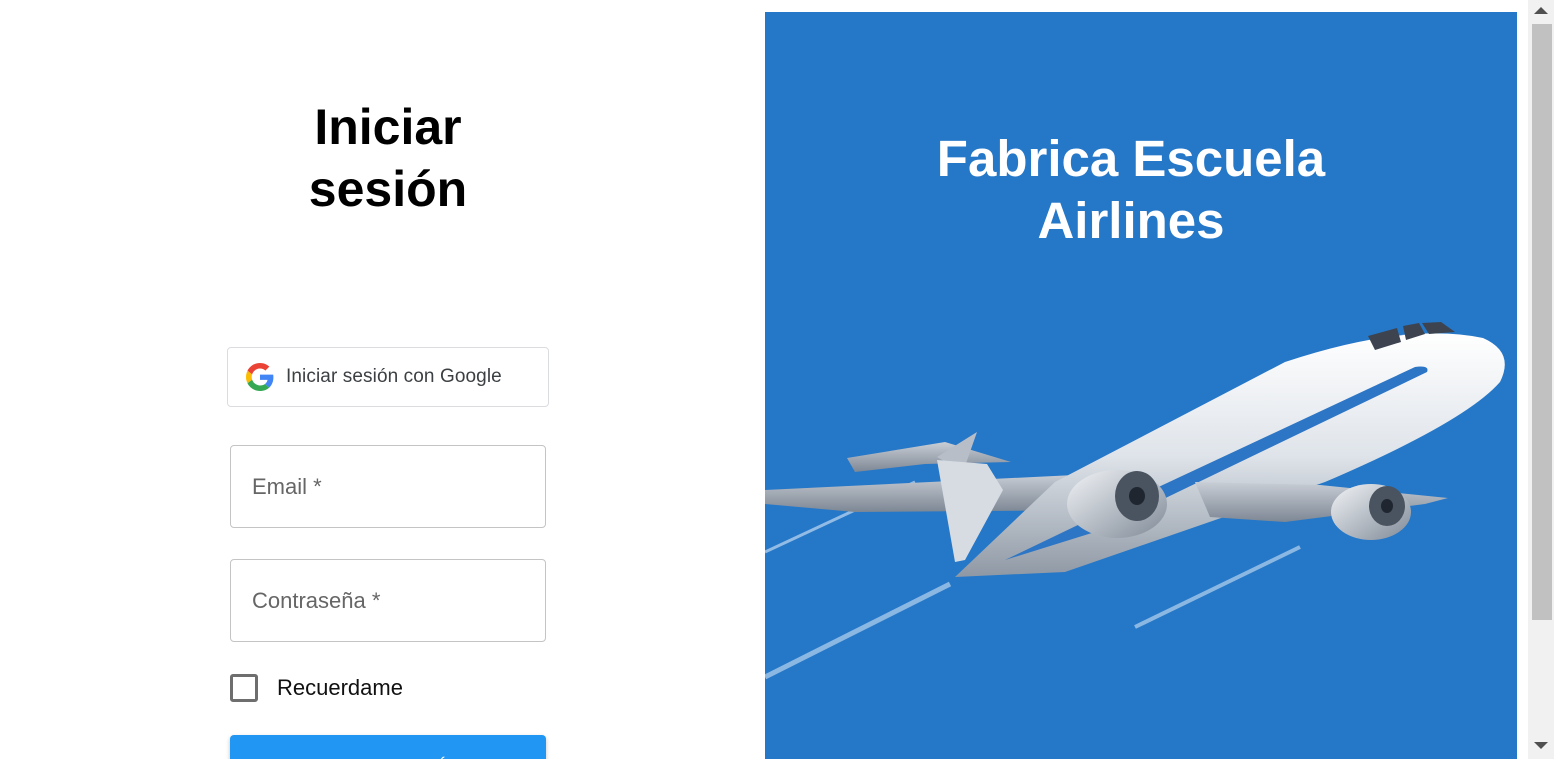  Describe the element at coordinates (244, 688) in the screenshot. I see `remember-me-checkbox` at that location.